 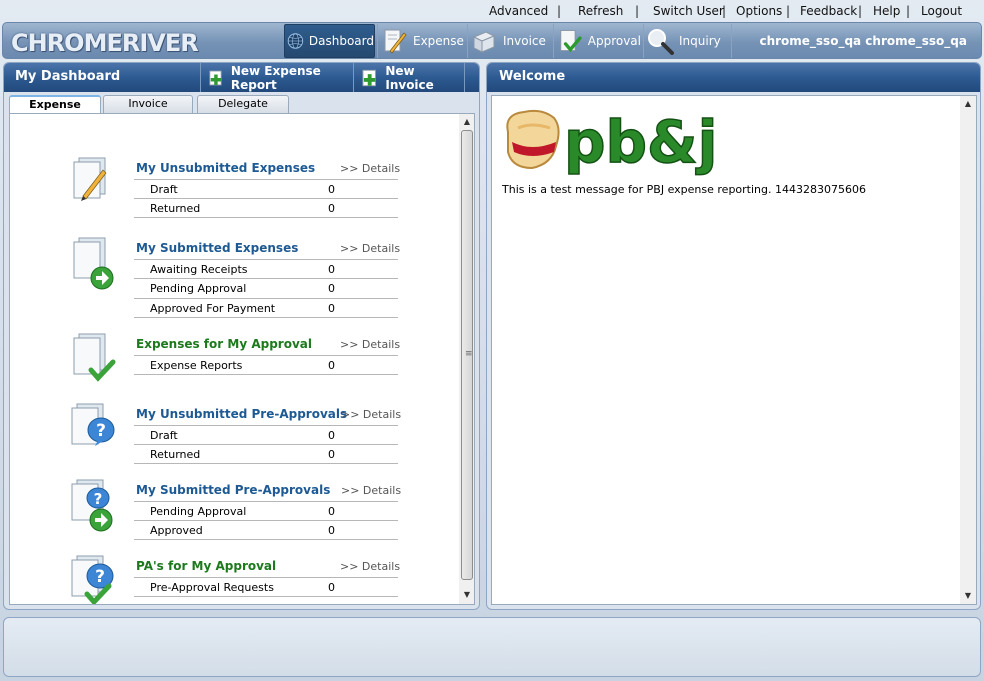 I want to click on row-label: Pre-Approval Requests, so click(x=212, y=587).